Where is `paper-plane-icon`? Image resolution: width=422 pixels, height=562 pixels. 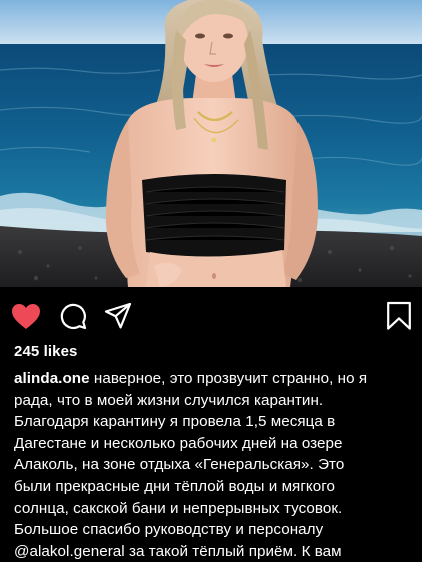 paper-plane-icon is located at coordinates (118, 315).